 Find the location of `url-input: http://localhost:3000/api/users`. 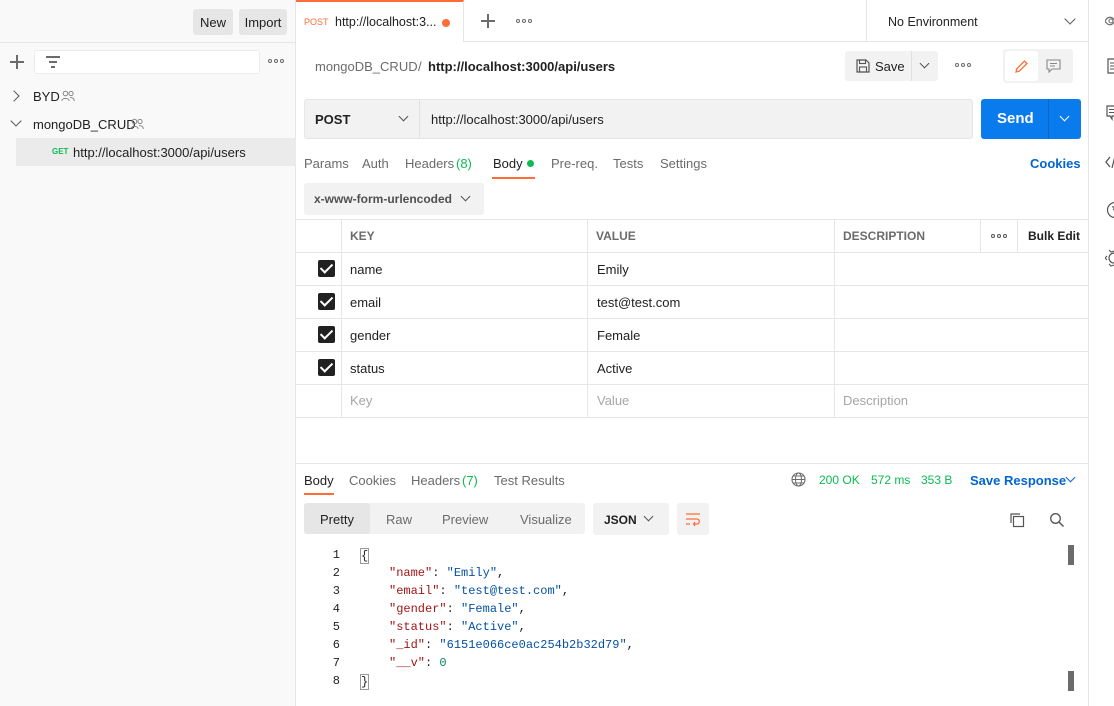

url-input: http://localhost:3000/api/users is located at coordinates (517, 119).